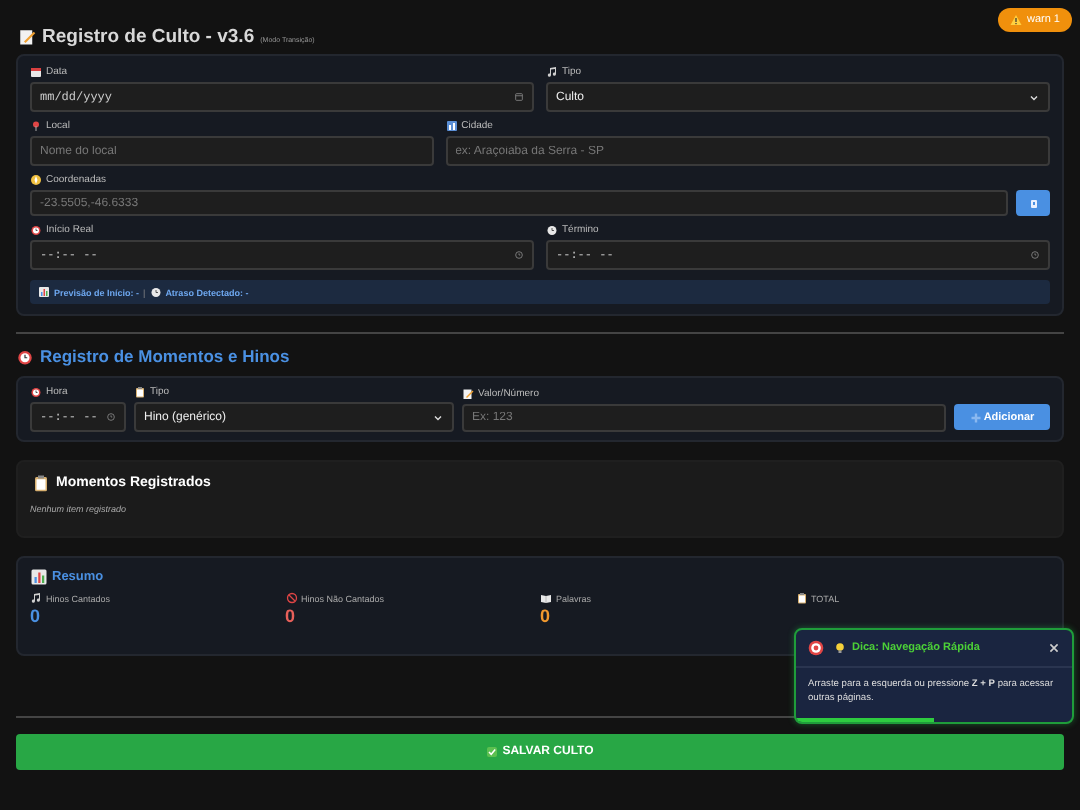  I want to click on check-icon, so click(492, 752).